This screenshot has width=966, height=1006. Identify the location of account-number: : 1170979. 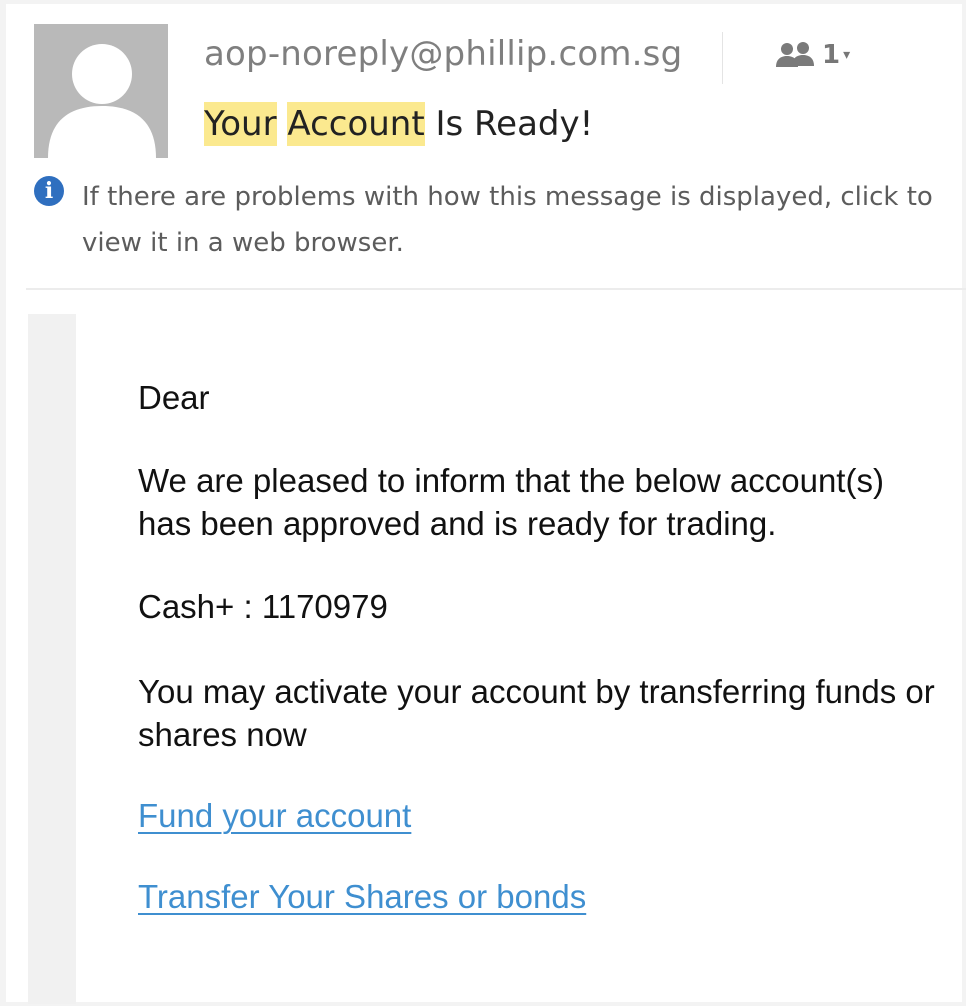
(315, 606).